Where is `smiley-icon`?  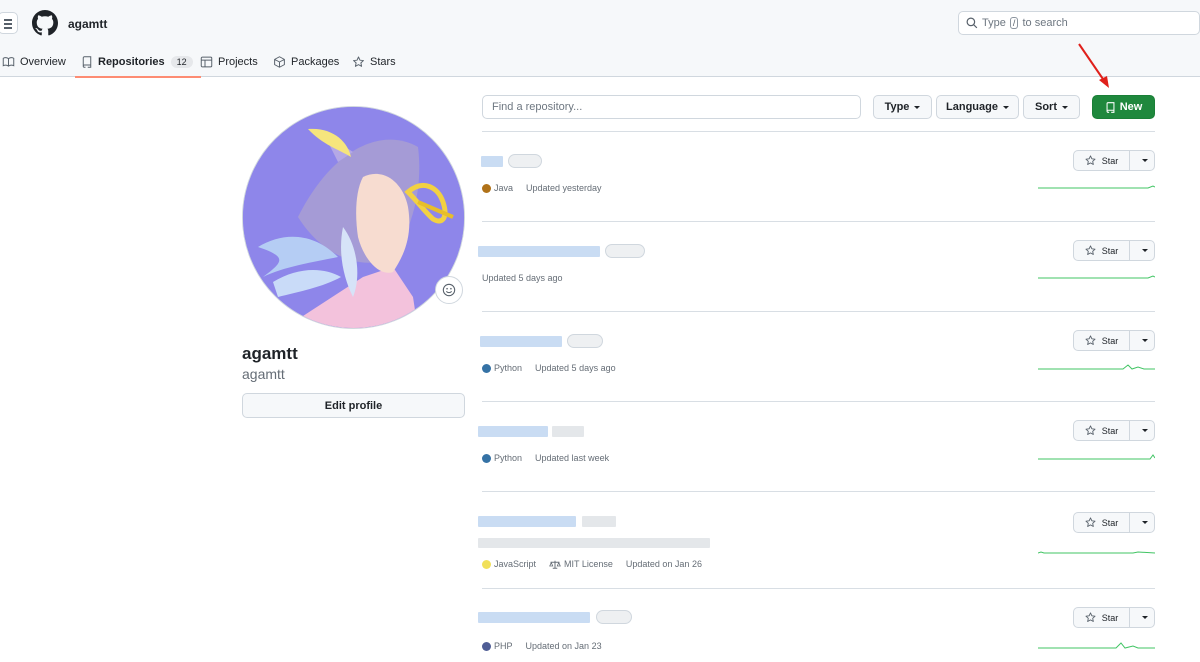
smiley-icon is located at coordinates (449, 290).